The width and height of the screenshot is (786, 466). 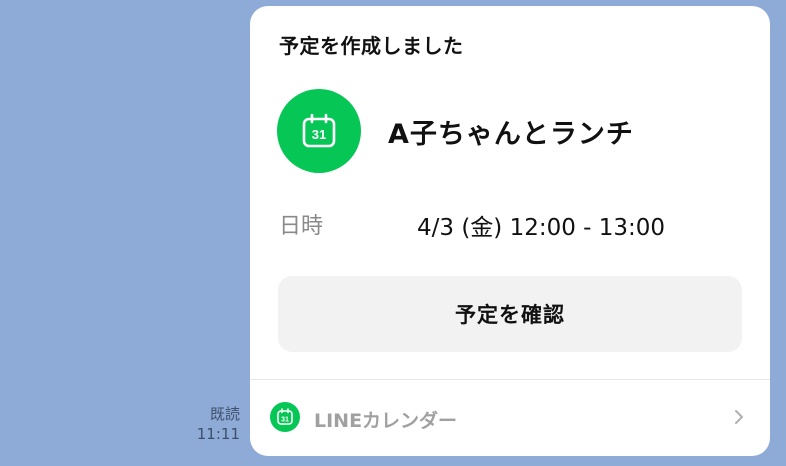 I want to click on line-calendar-glyph: 31, so click(x=285, y=416).